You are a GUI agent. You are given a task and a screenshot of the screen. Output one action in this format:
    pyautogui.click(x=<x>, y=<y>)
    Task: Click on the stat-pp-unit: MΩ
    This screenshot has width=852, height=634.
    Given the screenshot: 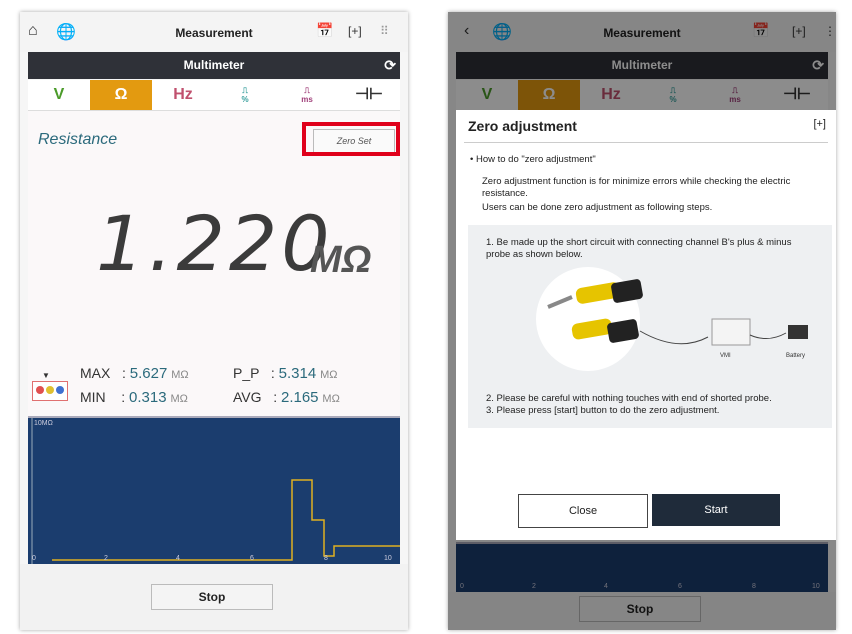 What is the action you would take?
    pyautogui.click(x=329, y=375)
    